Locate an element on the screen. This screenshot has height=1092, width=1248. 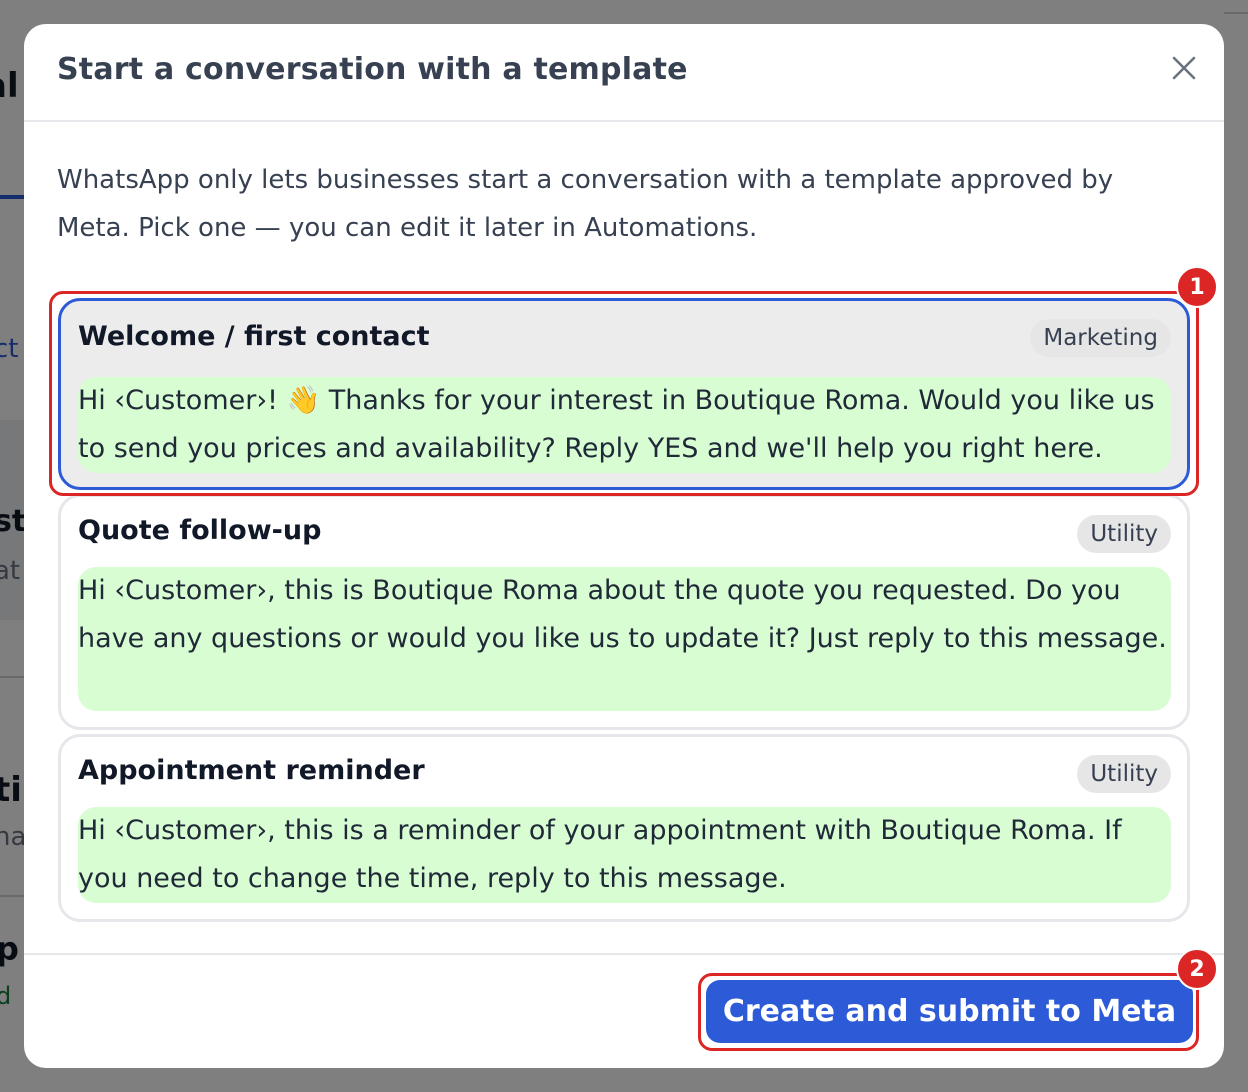
modal-footer-divider is located at coordinates (624, 954).